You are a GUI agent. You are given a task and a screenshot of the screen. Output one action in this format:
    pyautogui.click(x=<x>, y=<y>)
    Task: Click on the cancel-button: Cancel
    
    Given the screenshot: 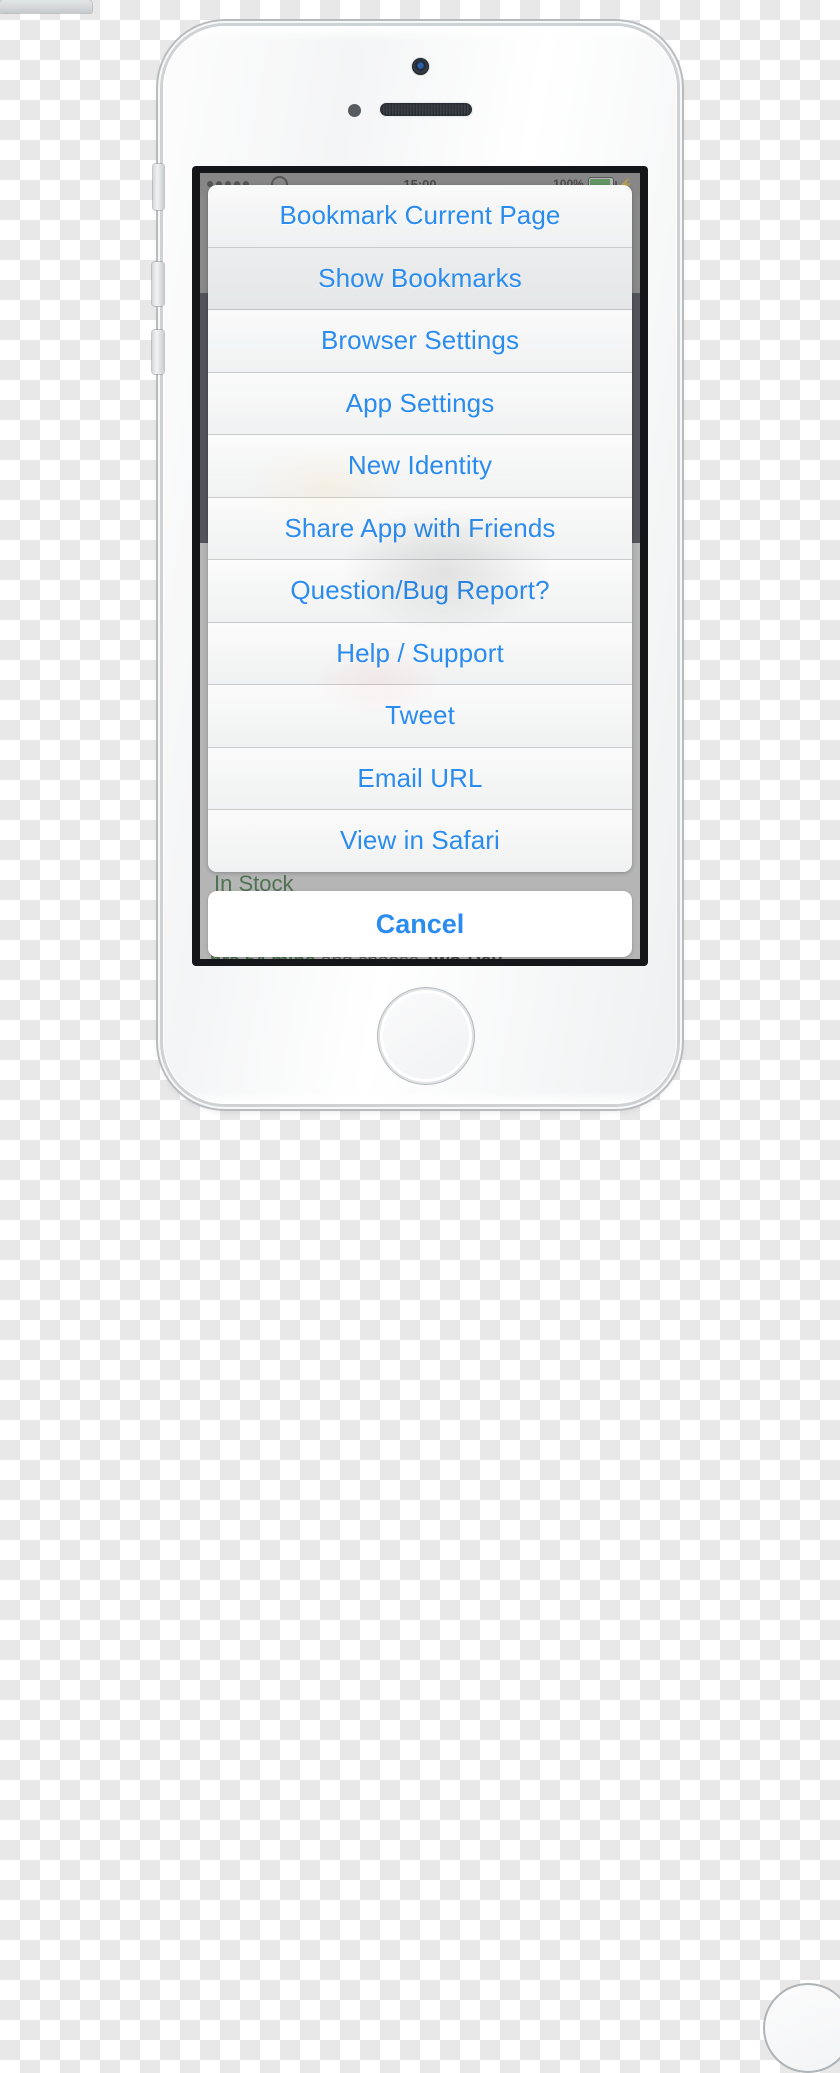 What is the action you would take?
    pyautogui.click(x=420, y=924)
    